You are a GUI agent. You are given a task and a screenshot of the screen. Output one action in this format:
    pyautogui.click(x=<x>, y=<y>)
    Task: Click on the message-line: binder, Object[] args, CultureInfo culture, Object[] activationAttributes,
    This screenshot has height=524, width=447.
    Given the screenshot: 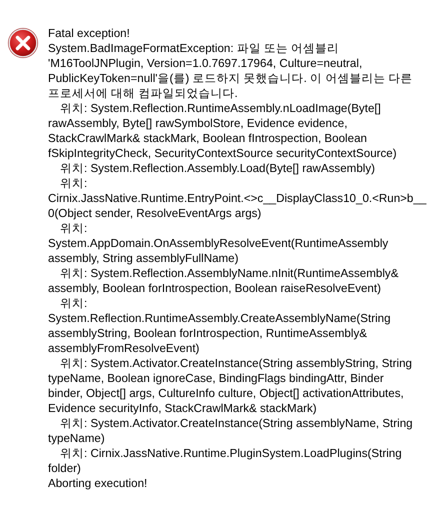 What is the action you would take?
    pyautogui.click(x=226, y=393)
    